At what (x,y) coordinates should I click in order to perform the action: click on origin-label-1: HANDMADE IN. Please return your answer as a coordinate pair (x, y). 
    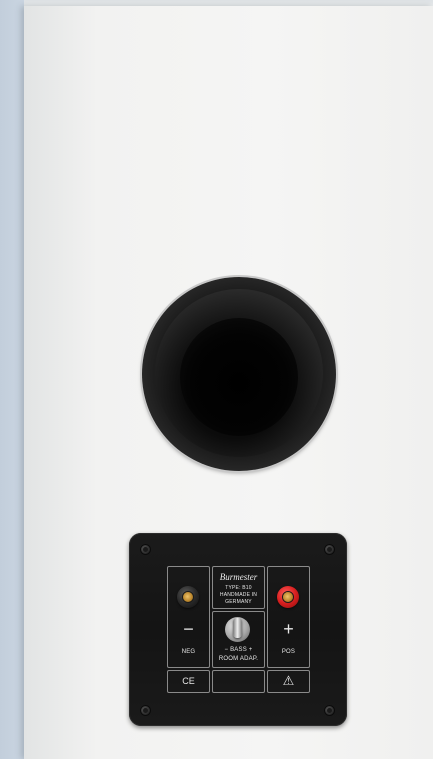
    Looking at the image, I should click on (238, 595).